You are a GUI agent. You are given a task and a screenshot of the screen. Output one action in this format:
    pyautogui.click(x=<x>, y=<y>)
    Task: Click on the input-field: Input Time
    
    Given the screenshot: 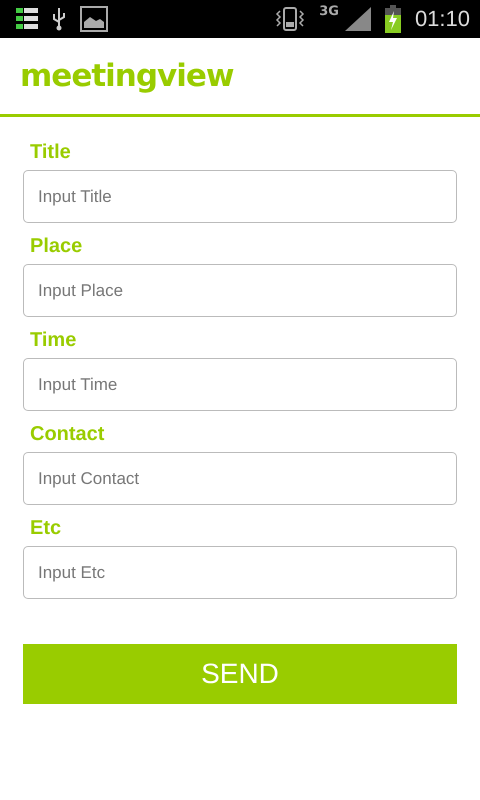 What is the action you would take?
    pyautogui.click(x=240, y=384)
    